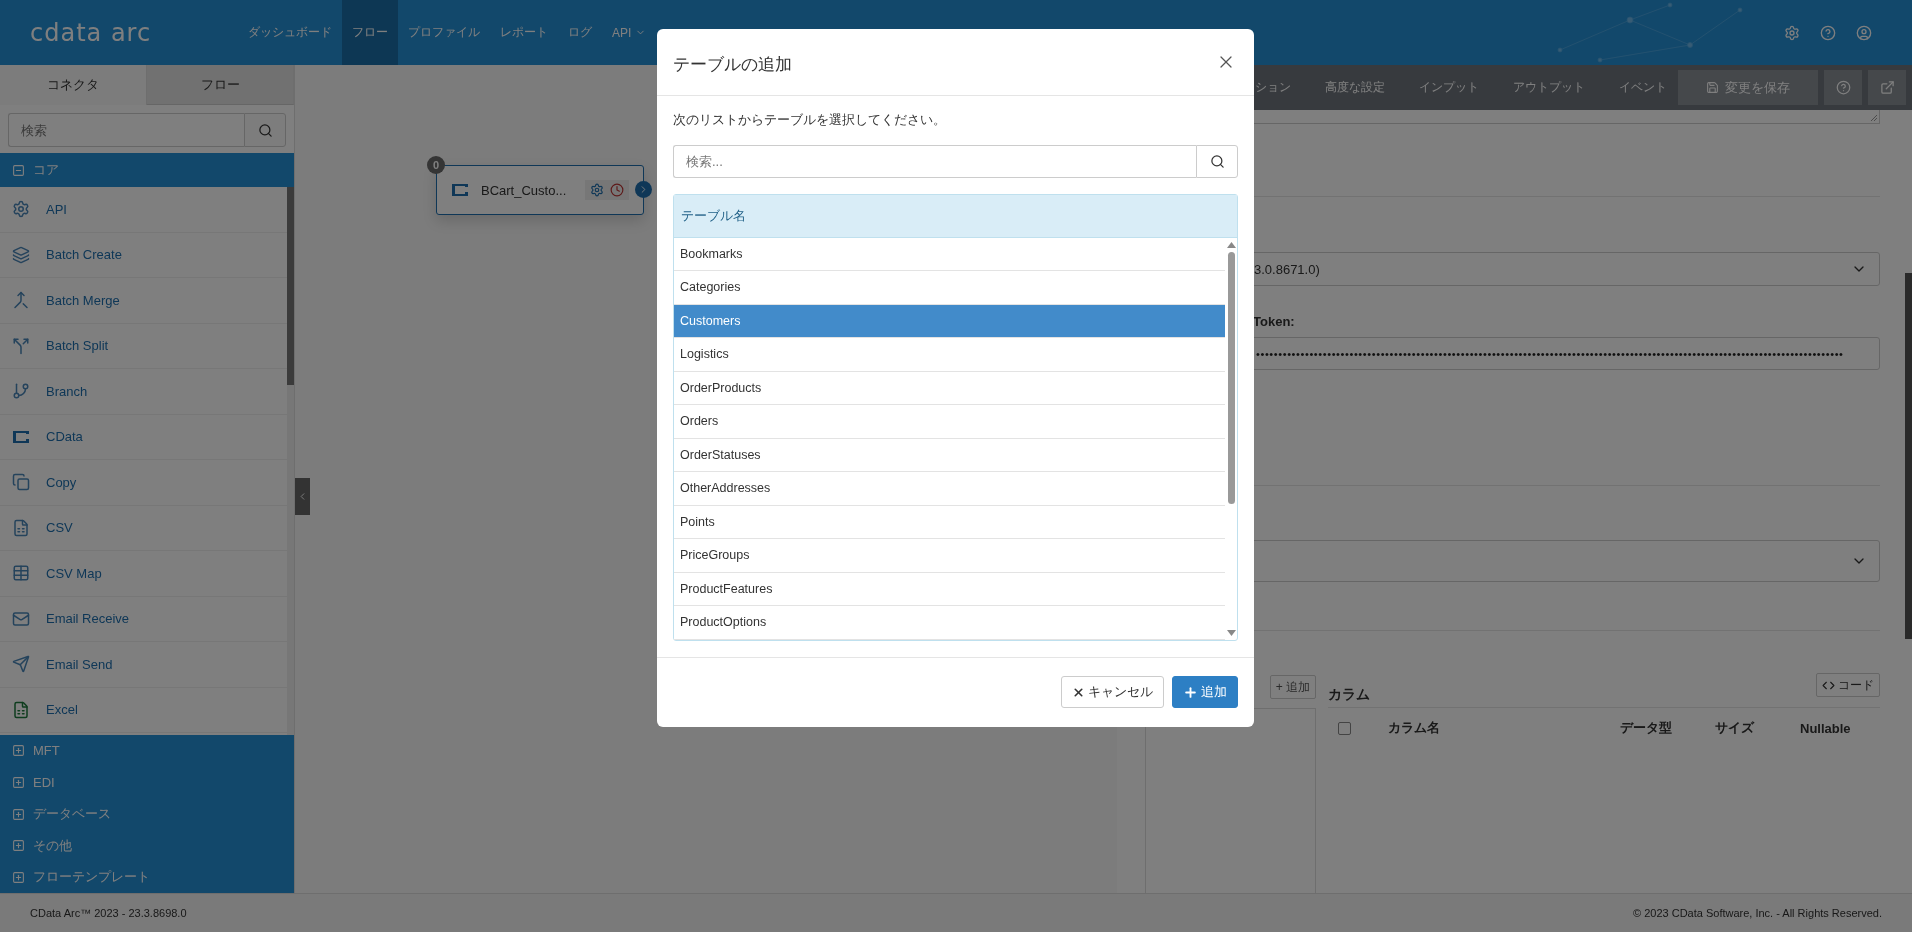  I want to click on nav-tab: プロファイル, so click(444, 32).